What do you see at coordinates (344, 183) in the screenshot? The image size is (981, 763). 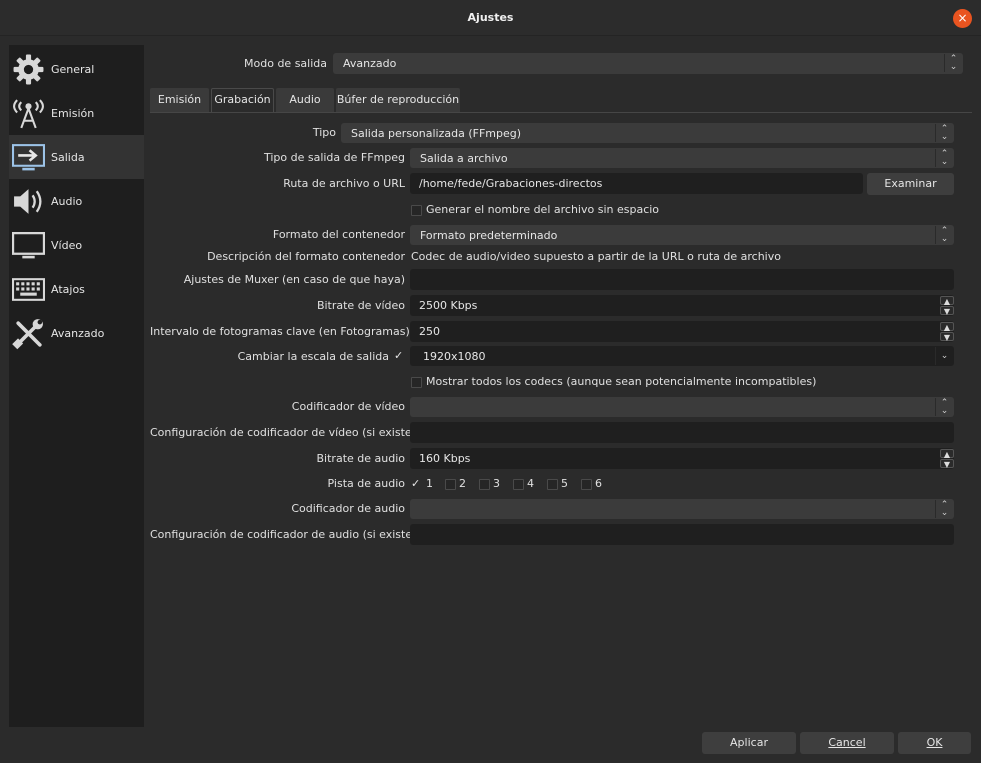 I see `path-label: Ruta de archivo o URL` at bounding box center [344, 183].